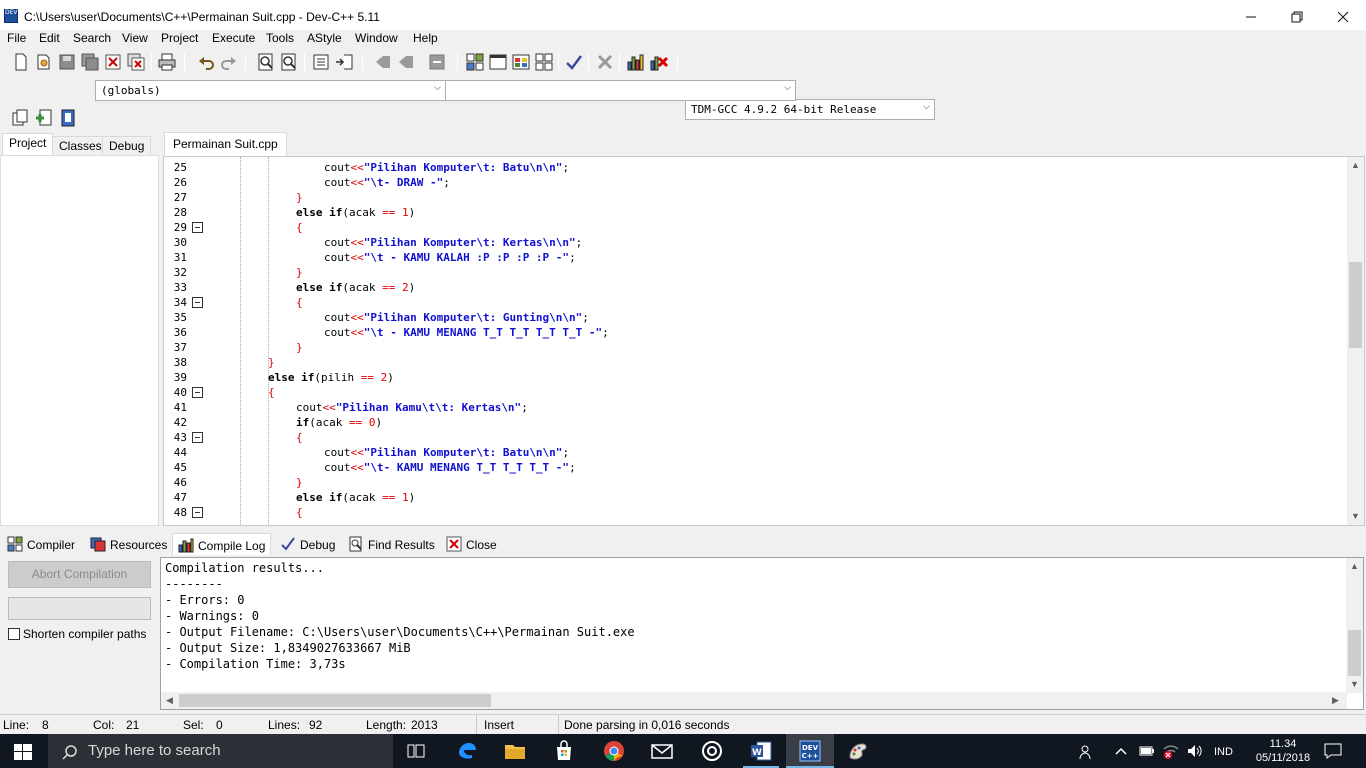 The width and height of the screenshot is (1366, 768). I want to click on code-line: 41 cout<<"Pilihan Kamu\t\t: Kertas\n";, so click(754, 407).